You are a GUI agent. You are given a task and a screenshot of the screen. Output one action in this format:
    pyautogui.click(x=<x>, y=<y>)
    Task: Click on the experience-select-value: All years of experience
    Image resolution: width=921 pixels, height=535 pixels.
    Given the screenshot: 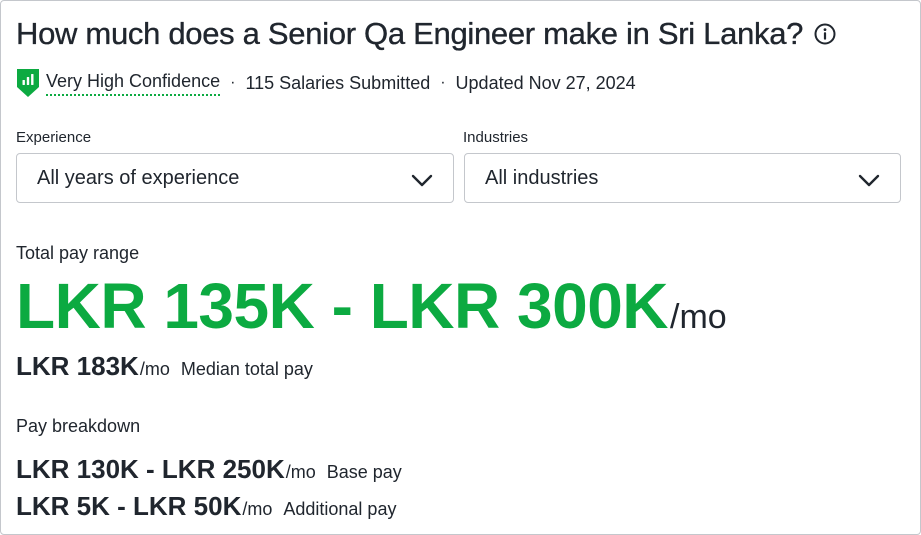 What is the action you would take?
    pyautogui.click(x=138, y=177)
    